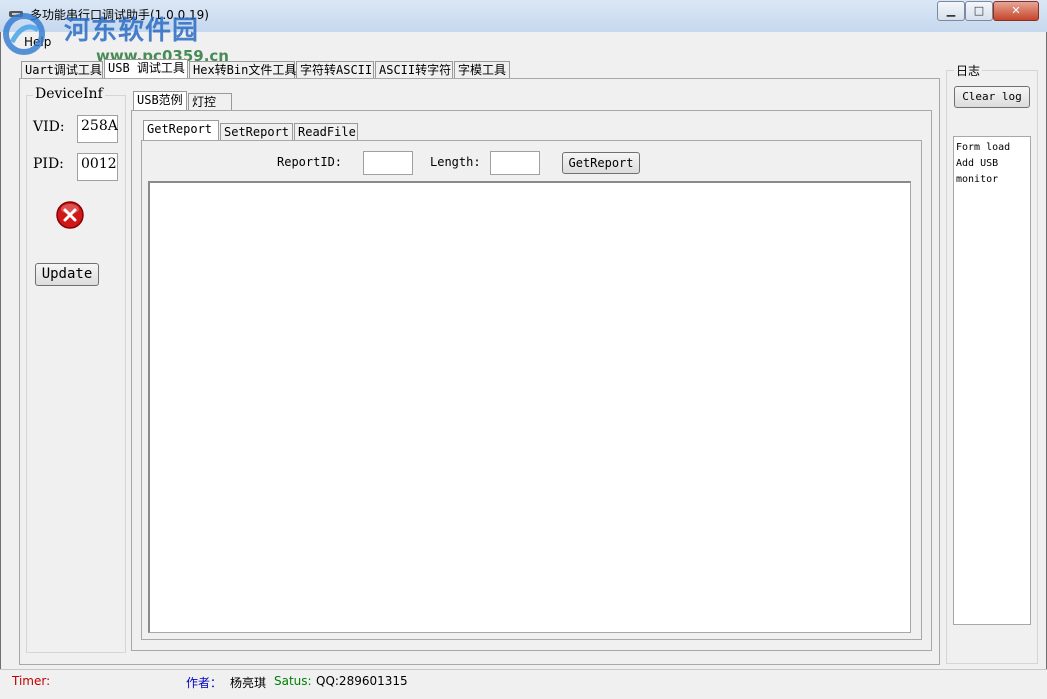  Describe the element at coordinates (146, 69) in the screenshot. I see `tab-usb: USB 调试工具` at that location.